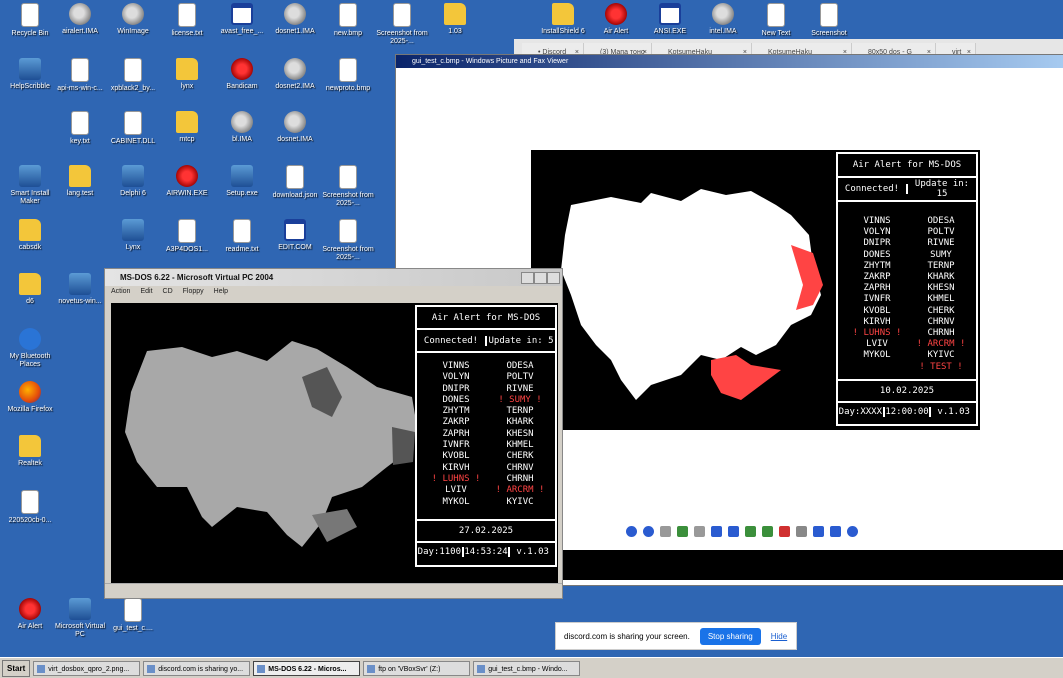  Describe the element at coordinates (348, 15) in the screenshot. I see `bitmap-icon` at that location.